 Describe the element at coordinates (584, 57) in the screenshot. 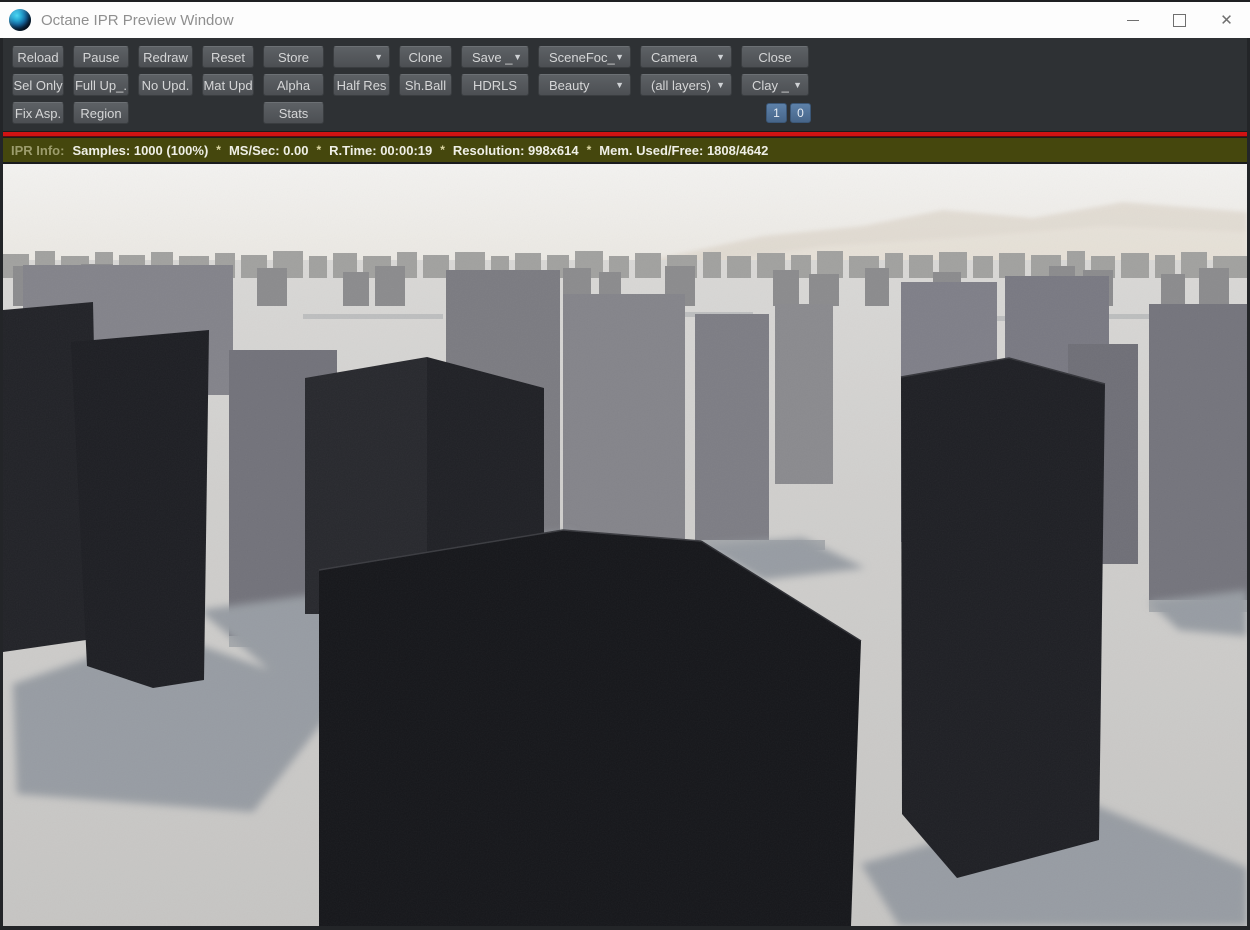

I see `scene-focus-dropdown: SceneFoc_ ▼` at that location.